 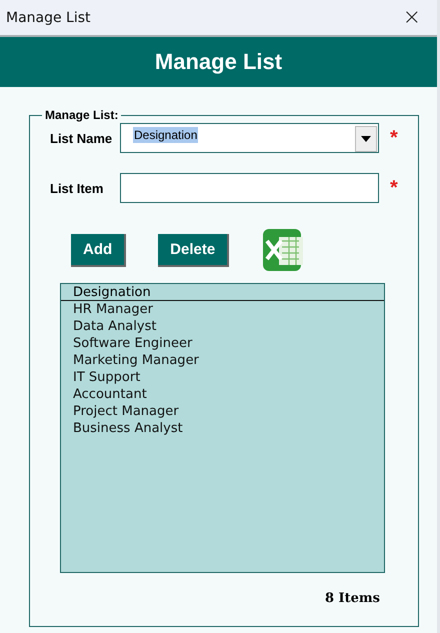 I want to click on group-legend: Manage List:, so click(x=82, y=115).